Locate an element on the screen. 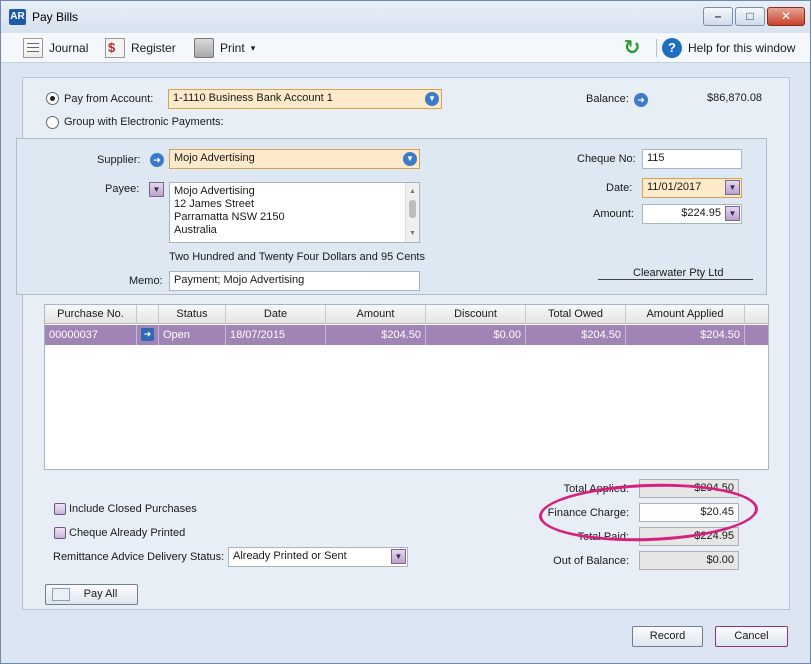 The height and width of the screenshot is (664, 811). journal-label: Journal is located at coordinates (69, 48).